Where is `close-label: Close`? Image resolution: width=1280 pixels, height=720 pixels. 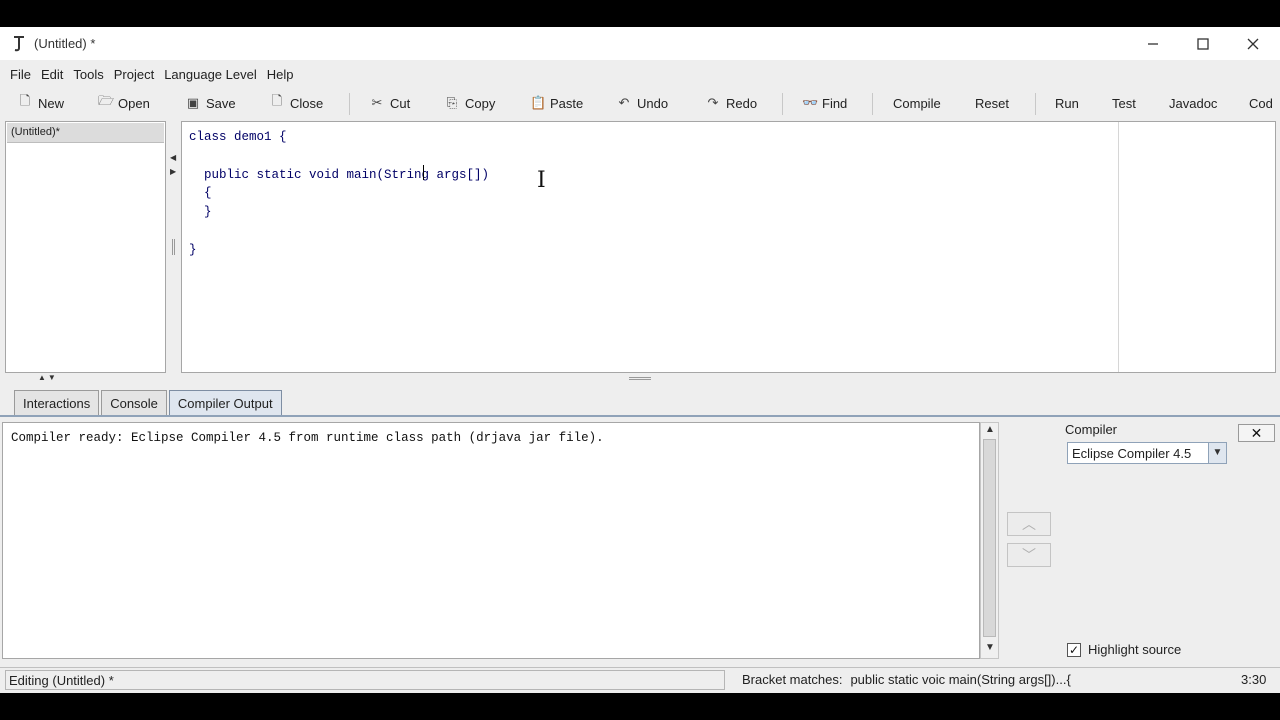
close-label: Close is located at coordinates (307, 103).